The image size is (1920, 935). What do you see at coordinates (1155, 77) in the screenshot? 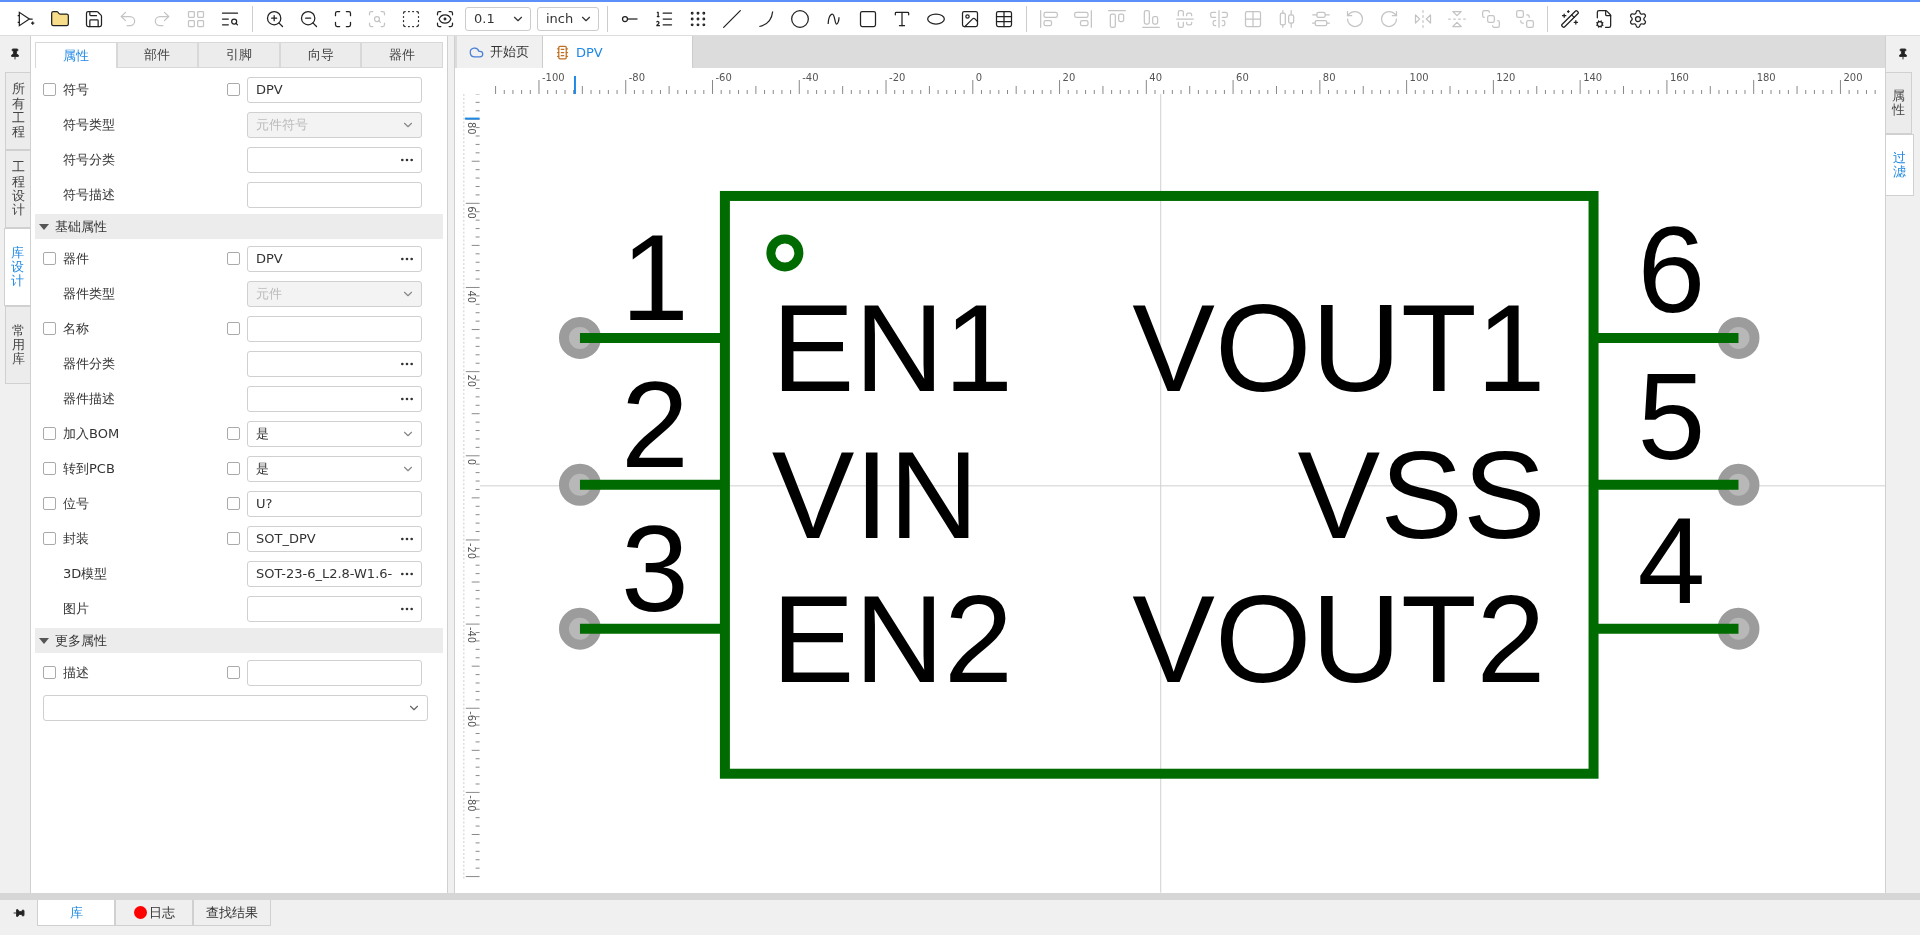
I see `ruler-label: 40` at bounding box center [1155, 77].